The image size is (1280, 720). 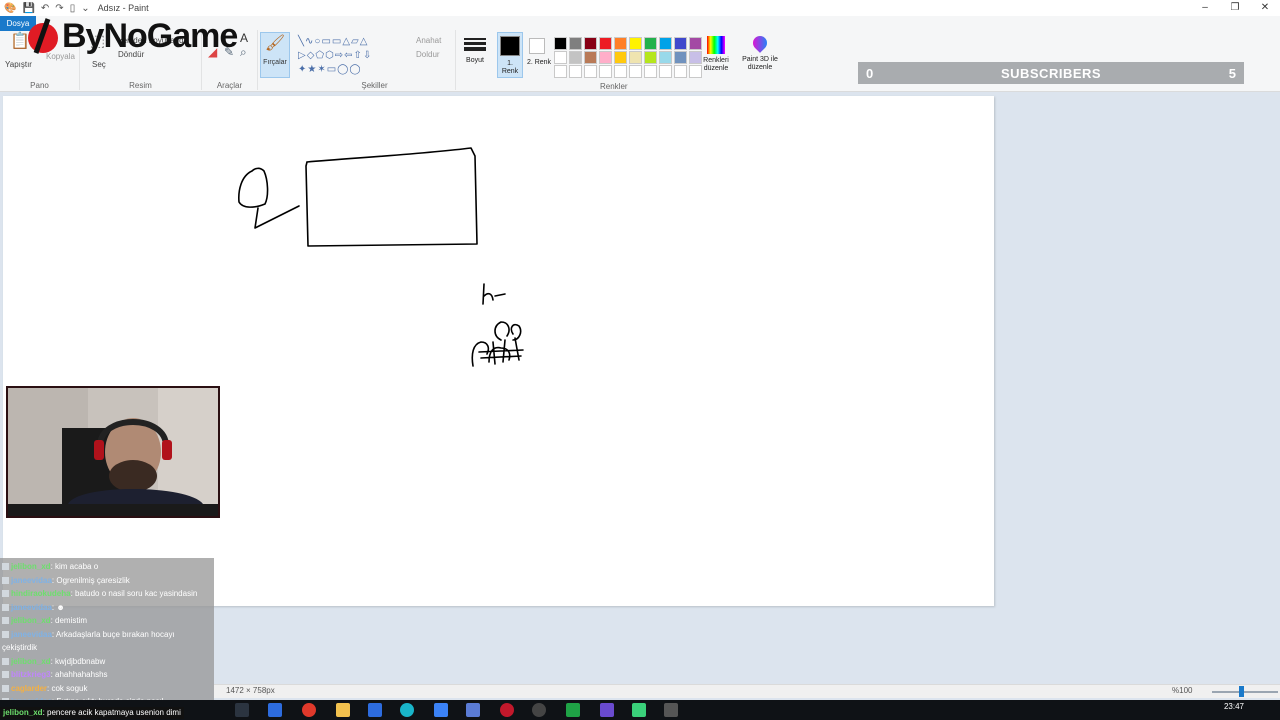 I want to click on webcam-overlay, so click(x=113, y=452).